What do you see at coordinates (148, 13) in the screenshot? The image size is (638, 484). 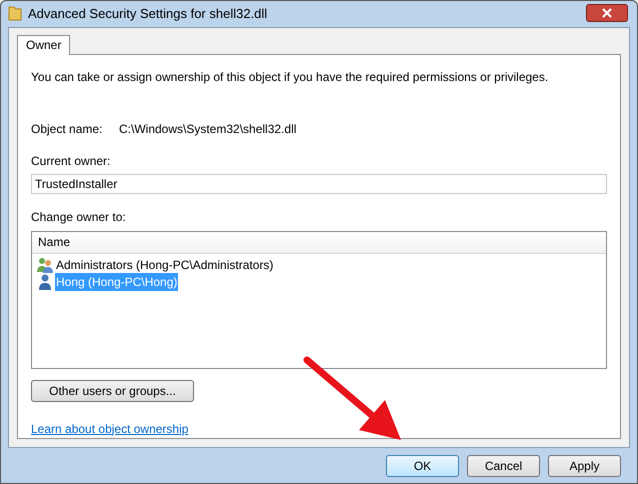 I see `window-title: Advanced Security Settings for shell32.dll` at bounding box center [148, 13].